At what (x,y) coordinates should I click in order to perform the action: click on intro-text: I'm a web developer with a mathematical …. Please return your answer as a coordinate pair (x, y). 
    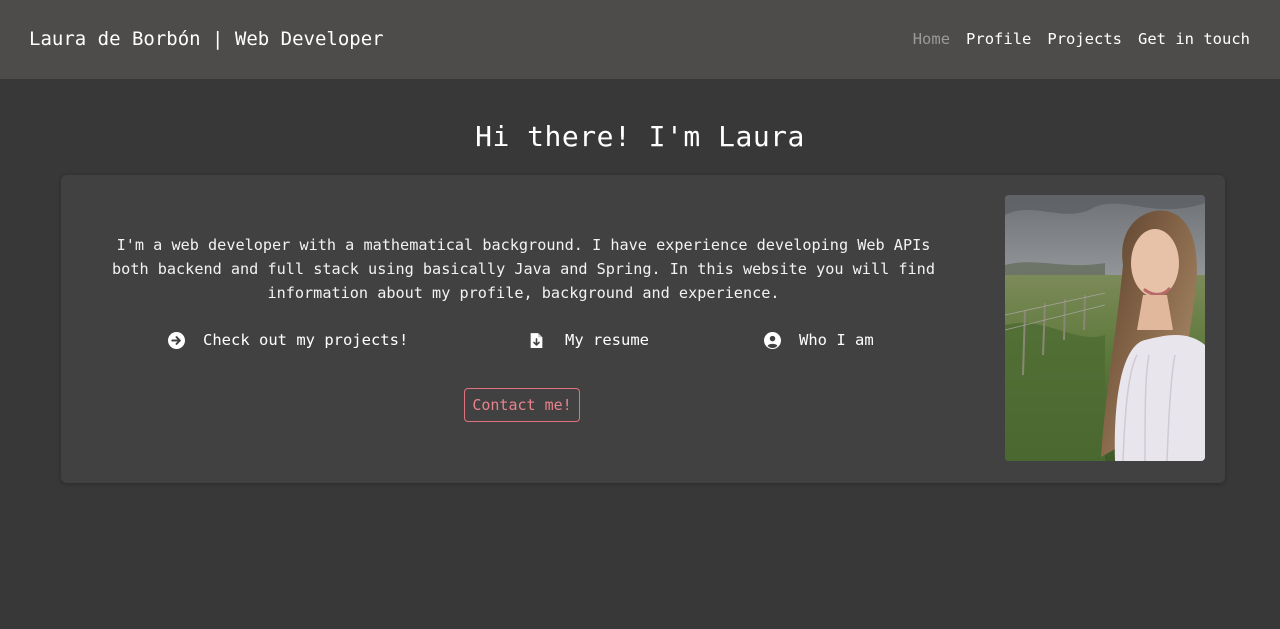
    Looking at the image, I should click on (523, 269).